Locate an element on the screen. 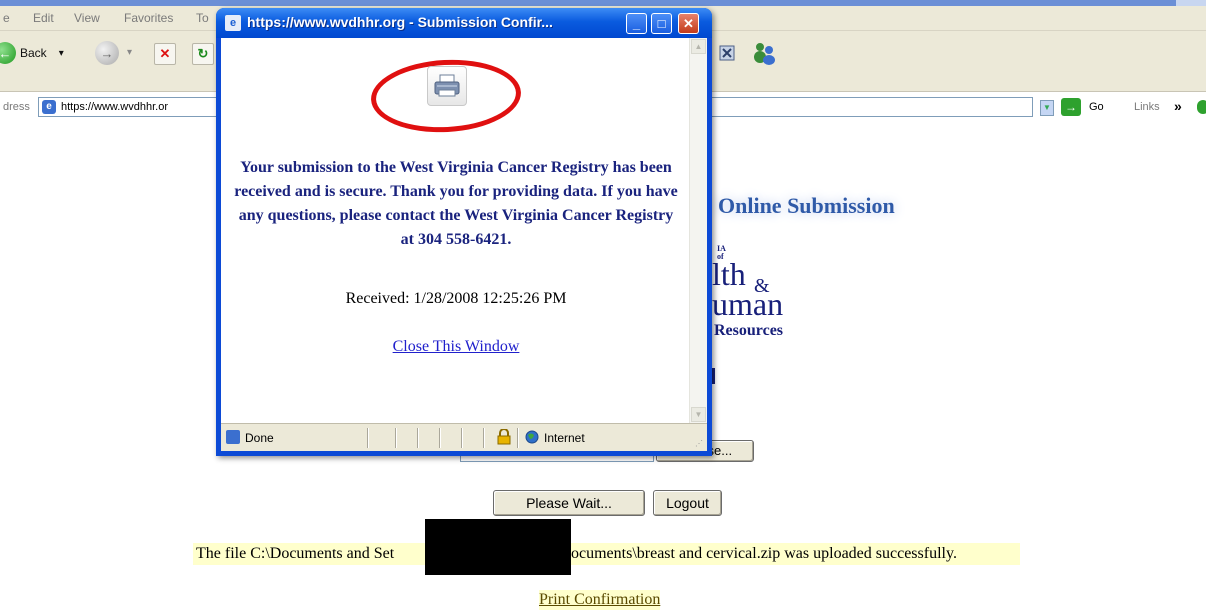  logout-button: Logout is located at coordinates (687, 503).